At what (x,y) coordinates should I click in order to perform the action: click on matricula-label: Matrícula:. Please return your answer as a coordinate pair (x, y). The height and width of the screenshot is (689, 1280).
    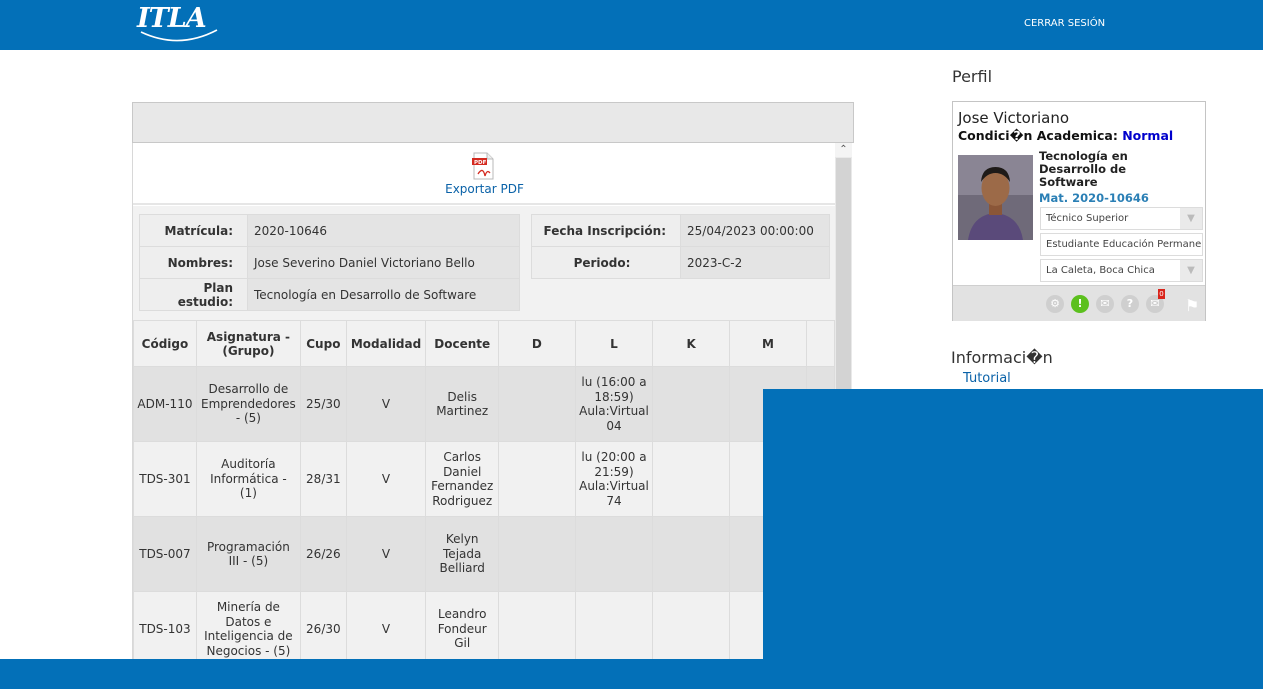
    Looking at the image, I should click on (193, 230).